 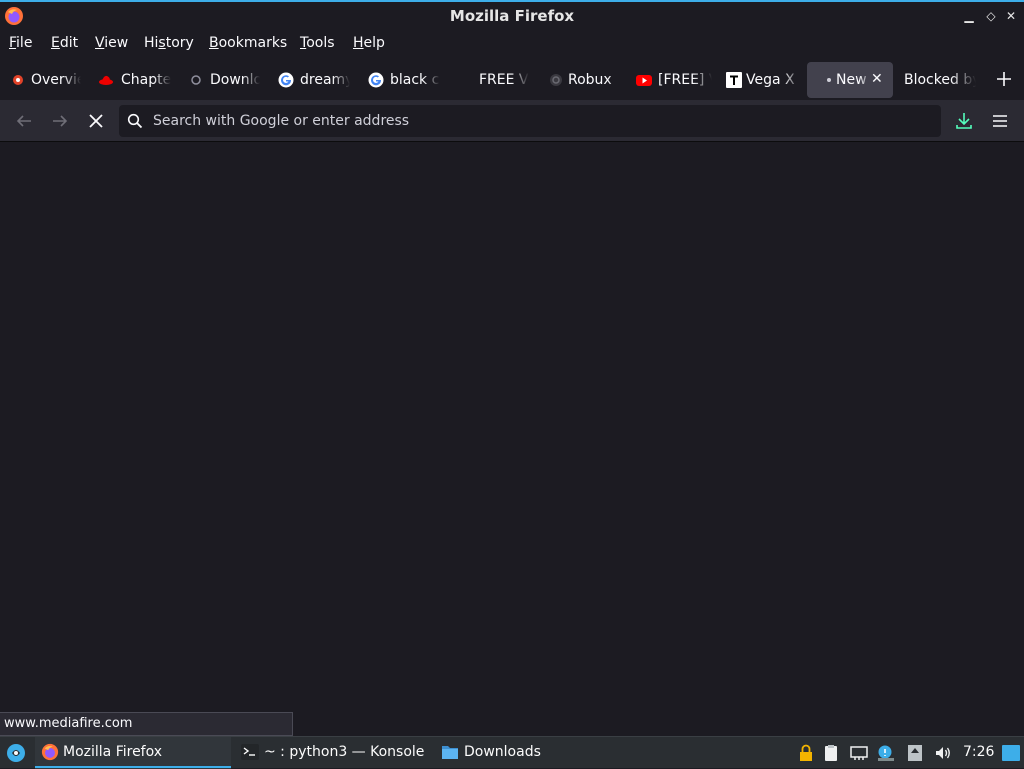 What do you see at coordinates (644, 80) in the screenshot?
I see `youtube-icon` at bounding box center [644, 80].